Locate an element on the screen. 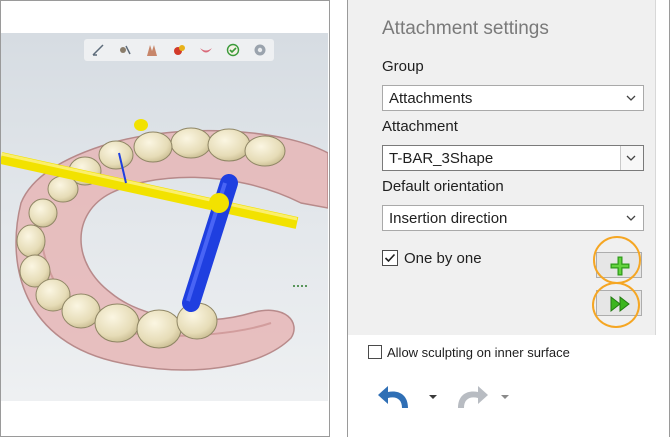 The width and height of the screenshot is (670, 437). one-by-one-checkbox is located at coordinates (390, 258).